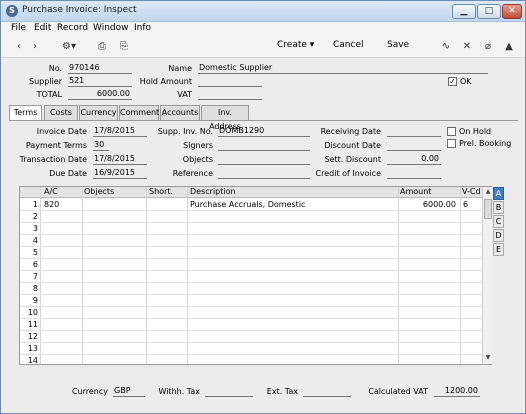 This screenshot has height=414, width=526. Describe the element at coordinates (471, 191) in the screenshot. I see `column-header-vcd: V-Cd` at that location.